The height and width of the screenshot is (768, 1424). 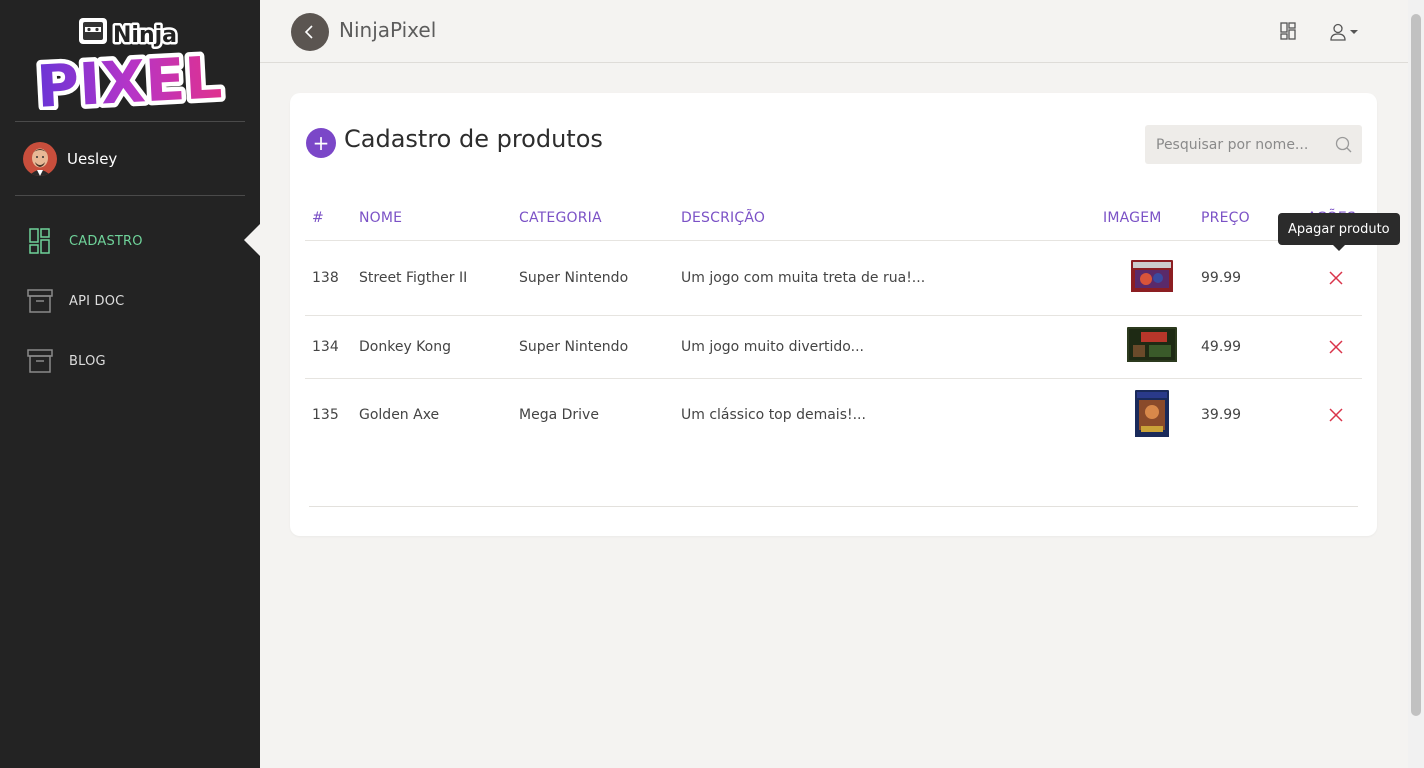 What do you see at coordinates (106, 241) in the screenshot?
I see `sidebar-item-label: CADASTRO` at bounding box center [106, 241].